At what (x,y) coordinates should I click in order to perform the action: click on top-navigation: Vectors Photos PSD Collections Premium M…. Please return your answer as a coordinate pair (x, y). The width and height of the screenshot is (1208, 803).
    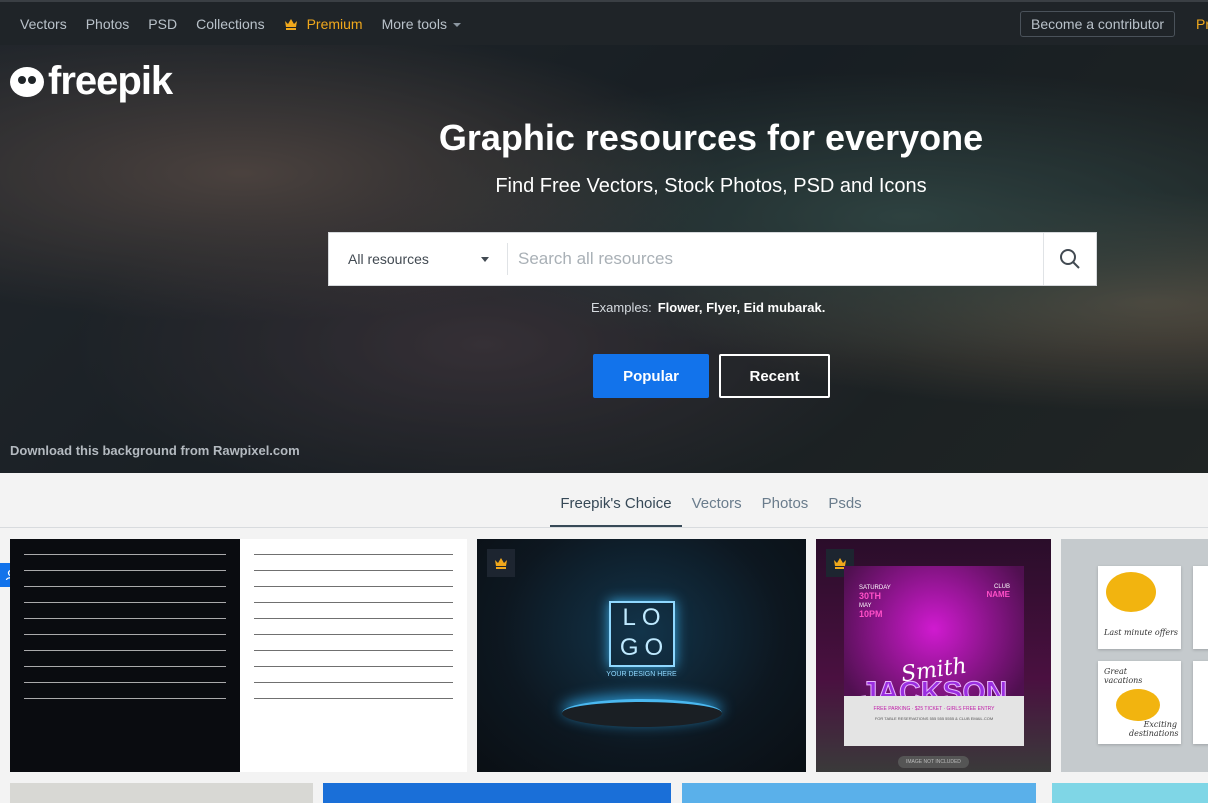
    Looking at the image, I should click on (604, 22).